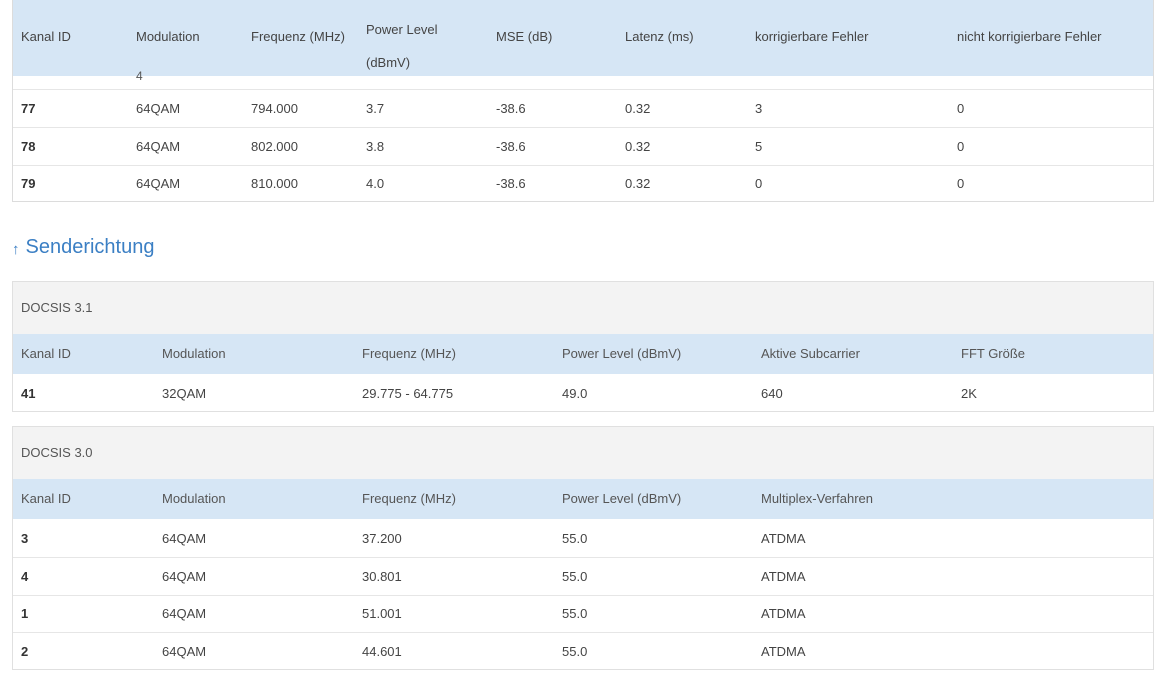  Describe the element at coordinates (28, 183) in the screenshot. I see `table-cell: 79` at that location.